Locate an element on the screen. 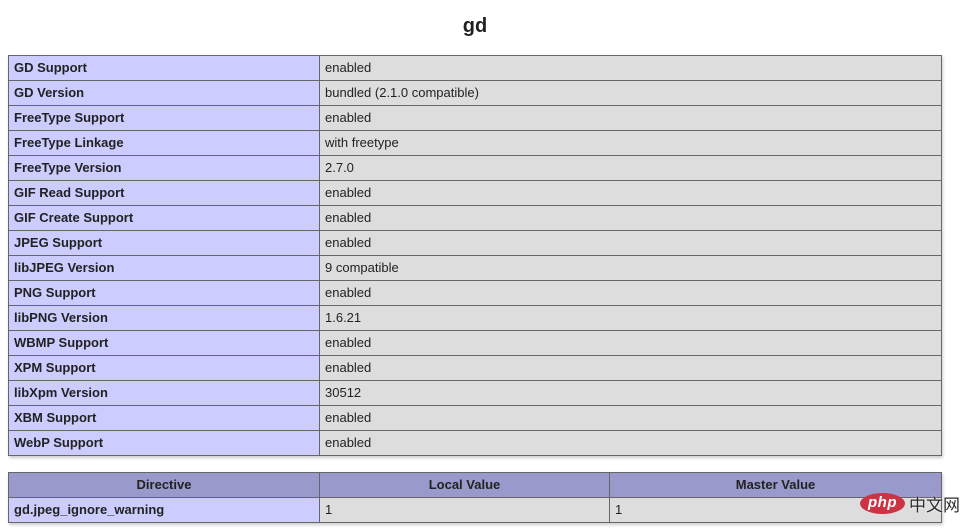  property-name: FreeType Linkage is located at coordinates (164, 143).